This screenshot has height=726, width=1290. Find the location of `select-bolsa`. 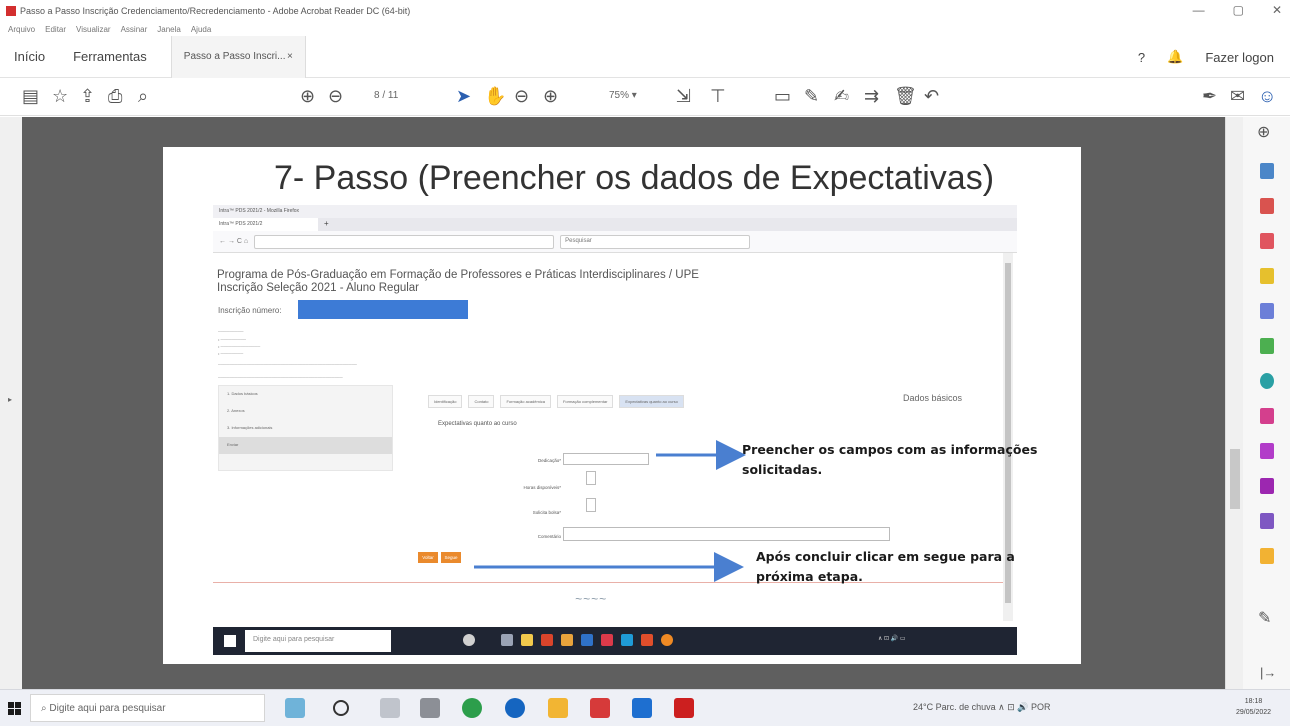

select-bolsa is located at coordinates (591, 505).